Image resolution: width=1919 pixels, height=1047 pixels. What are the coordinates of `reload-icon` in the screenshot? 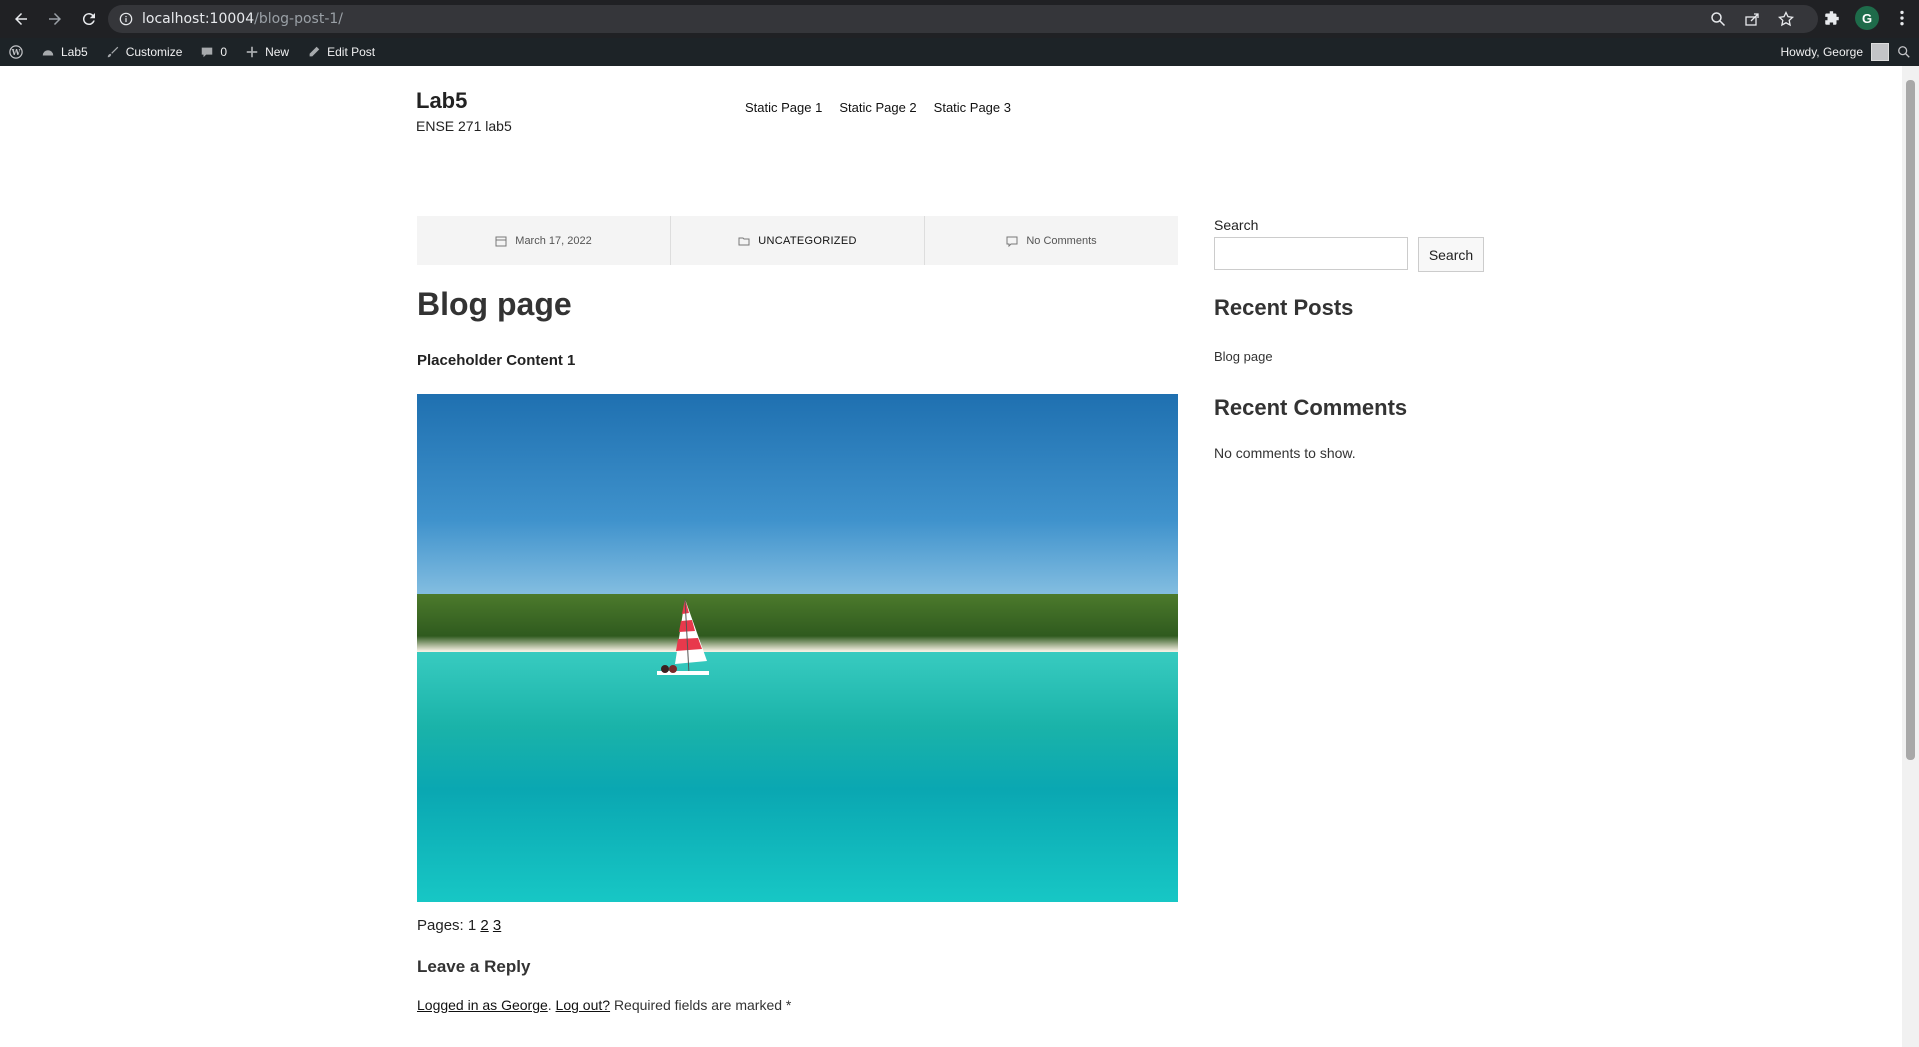 It's located at (88, 19).